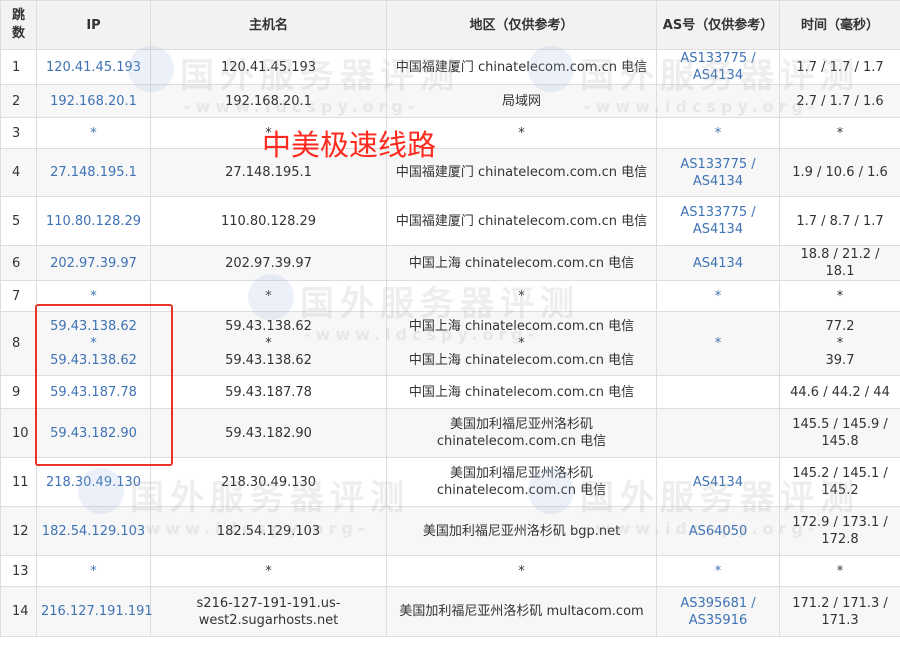 Image resolution: width=900 pixels, height=651 pixels. I want to click on row-hop: 5, so click(18, 221).